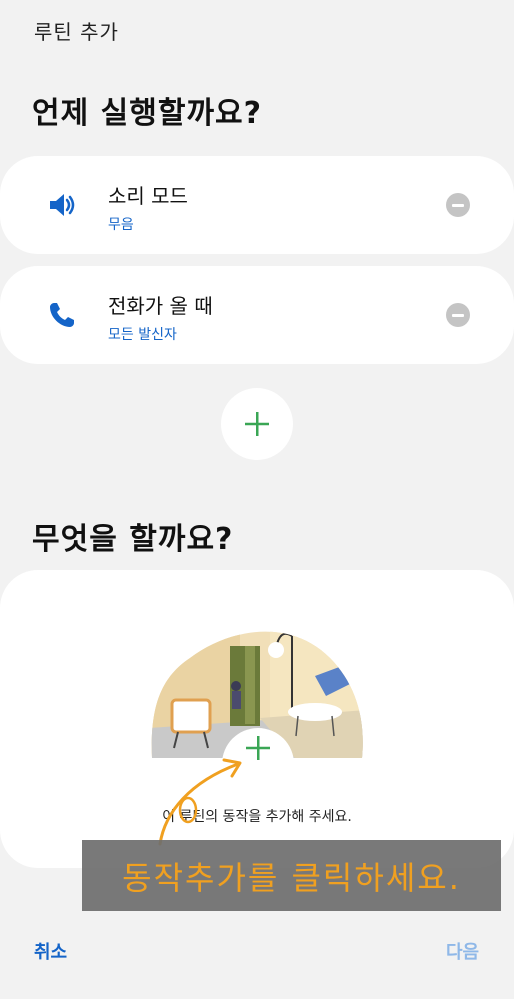 The height and width of the screenshot is (999, 514). I want to click on condition-card-incoming-call: 전화가 올 때 모든 발신자, so click(257, 315).